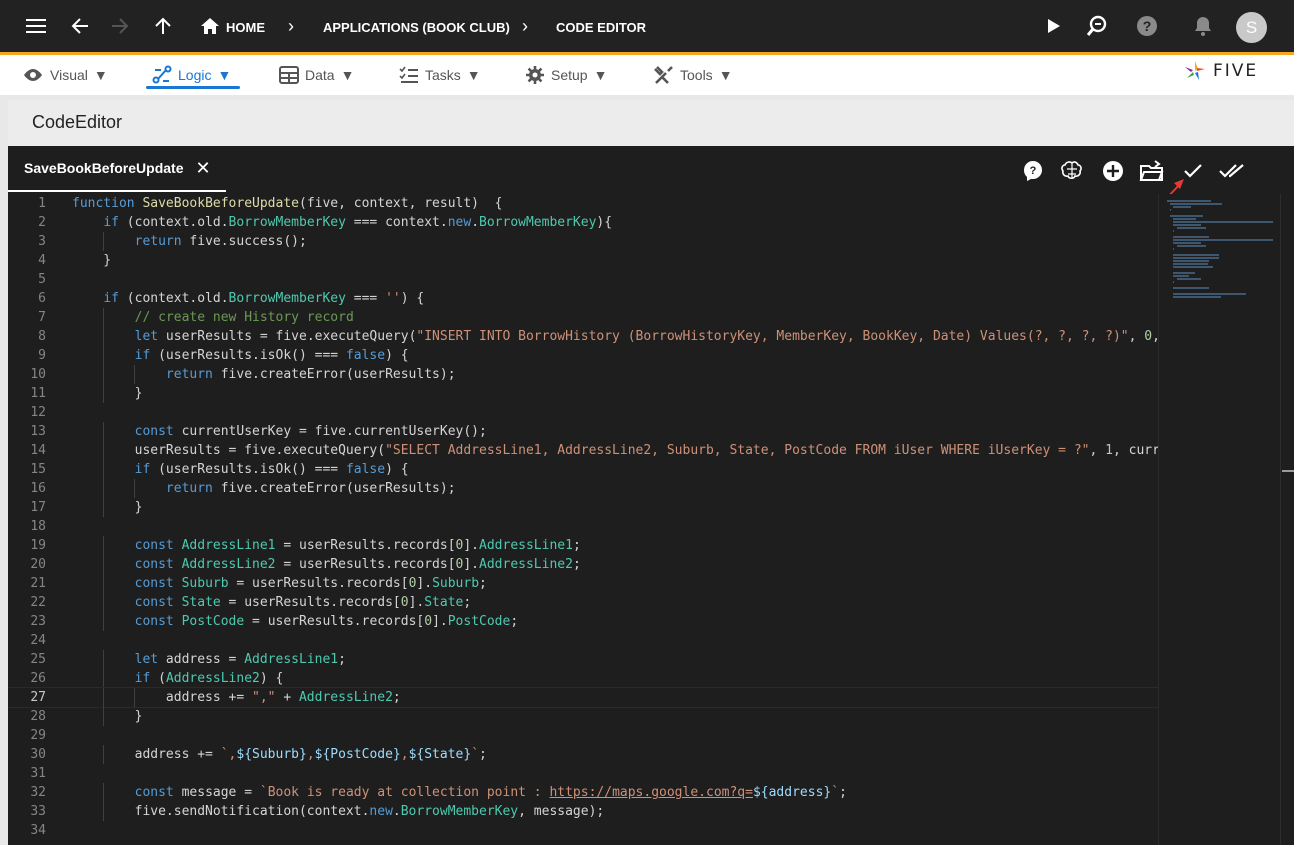 The width and height of the screenshot is (1294, 845). Describe the element at coordinates (42, 298) in the screenshot. I see `line-number: 6` at that location.